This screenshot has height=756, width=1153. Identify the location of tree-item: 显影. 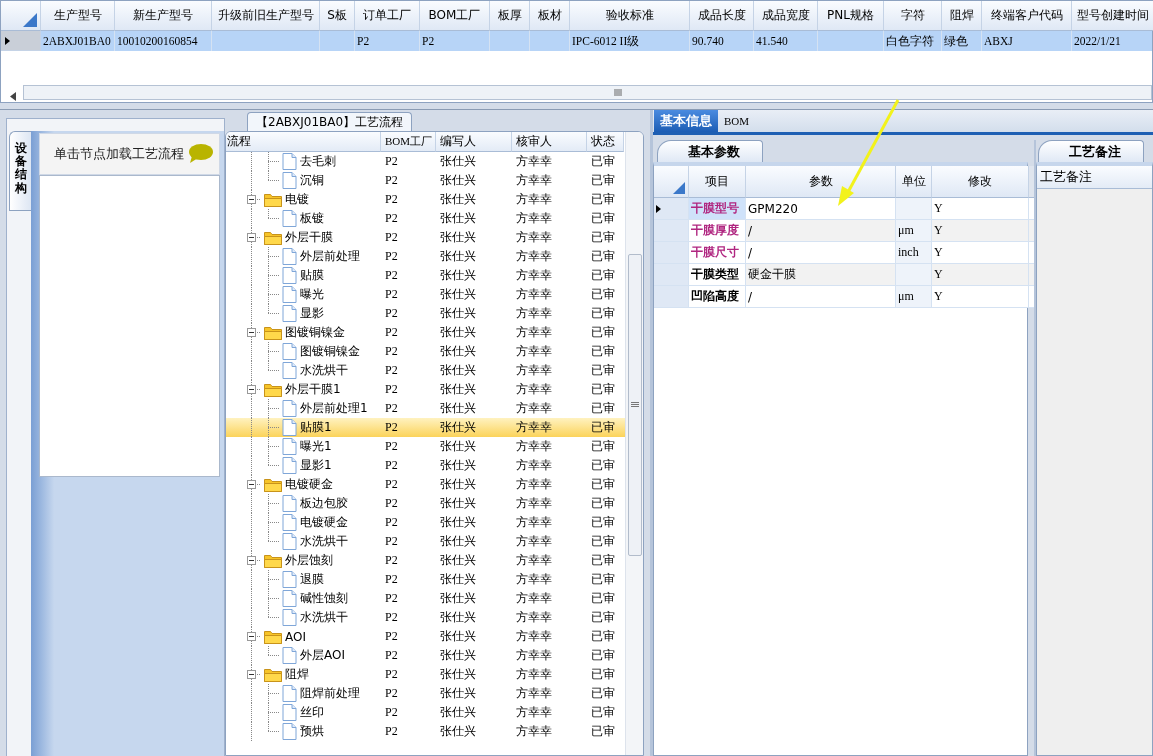
(312, 313).